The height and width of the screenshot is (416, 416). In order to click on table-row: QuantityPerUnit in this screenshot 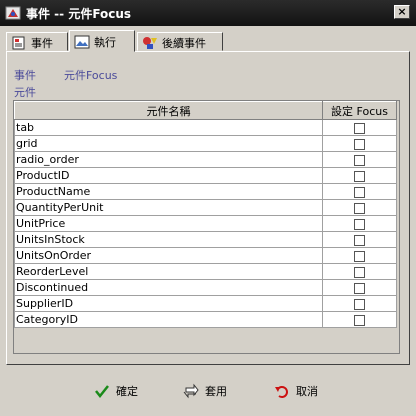, I will do `click(205, 207)`.